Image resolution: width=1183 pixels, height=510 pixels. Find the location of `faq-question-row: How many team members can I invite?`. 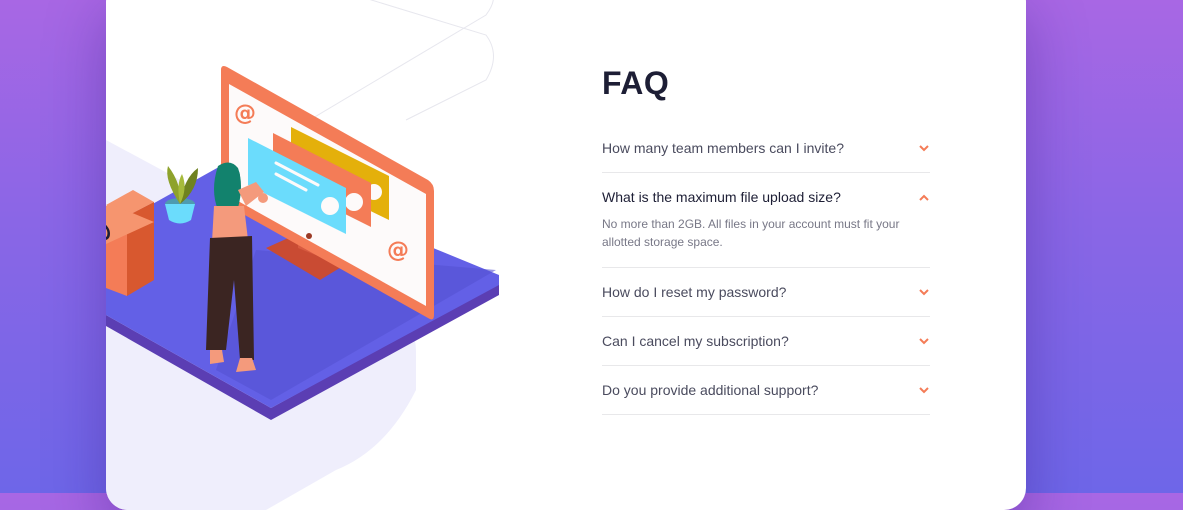

faq-question-row: How many team members can I invite? is located at coordinates (766, 148).